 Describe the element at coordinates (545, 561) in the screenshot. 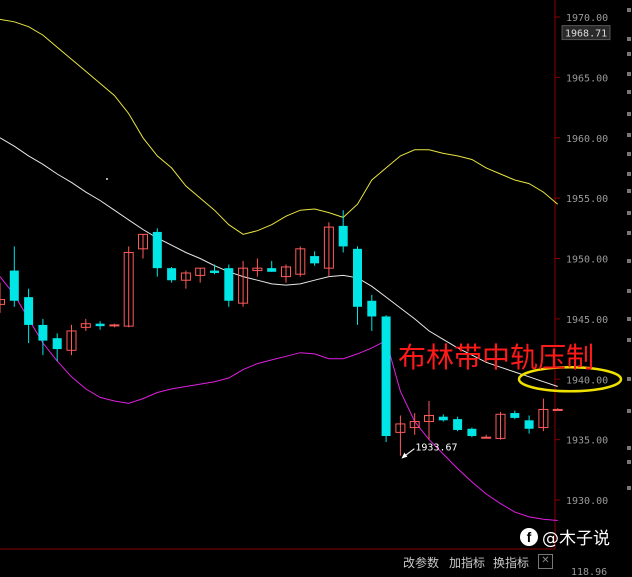

I see `close-icon: ✕` at that location.